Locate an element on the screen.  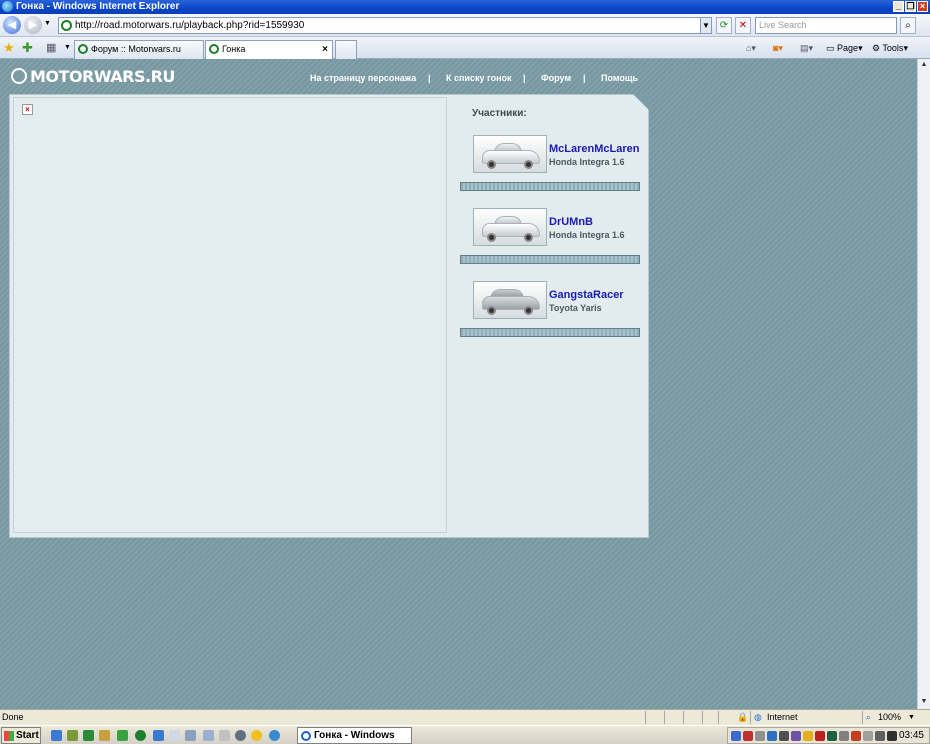
zoom-dropdown-icon: ▼ is located at coordinates (911, 717).